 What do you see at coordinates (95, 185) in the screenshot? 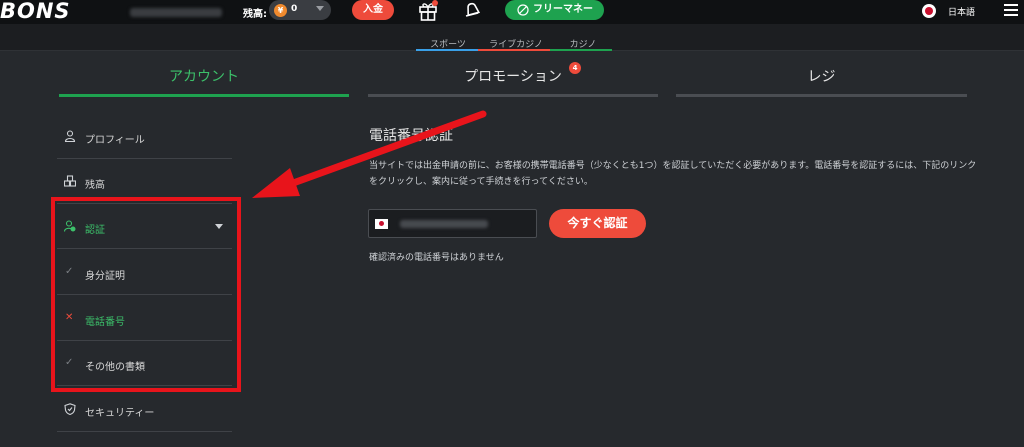
I see `sidebar-label-balance: 残高` at bounding box center [95, 185].